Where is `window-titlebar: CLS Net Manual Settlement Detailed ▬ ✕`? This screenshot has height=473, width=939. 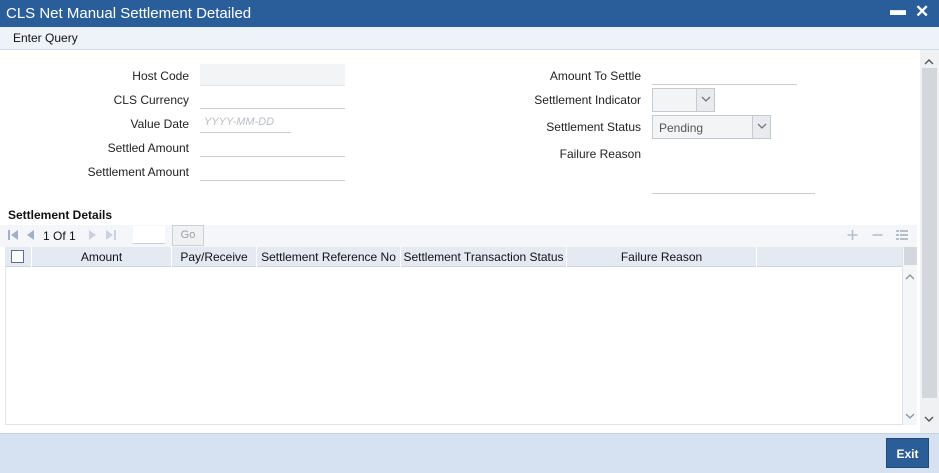 window-titlebar: CLS Net Manual Settlement Detailed ▬ ✕ is located at coordinates (469, 13).